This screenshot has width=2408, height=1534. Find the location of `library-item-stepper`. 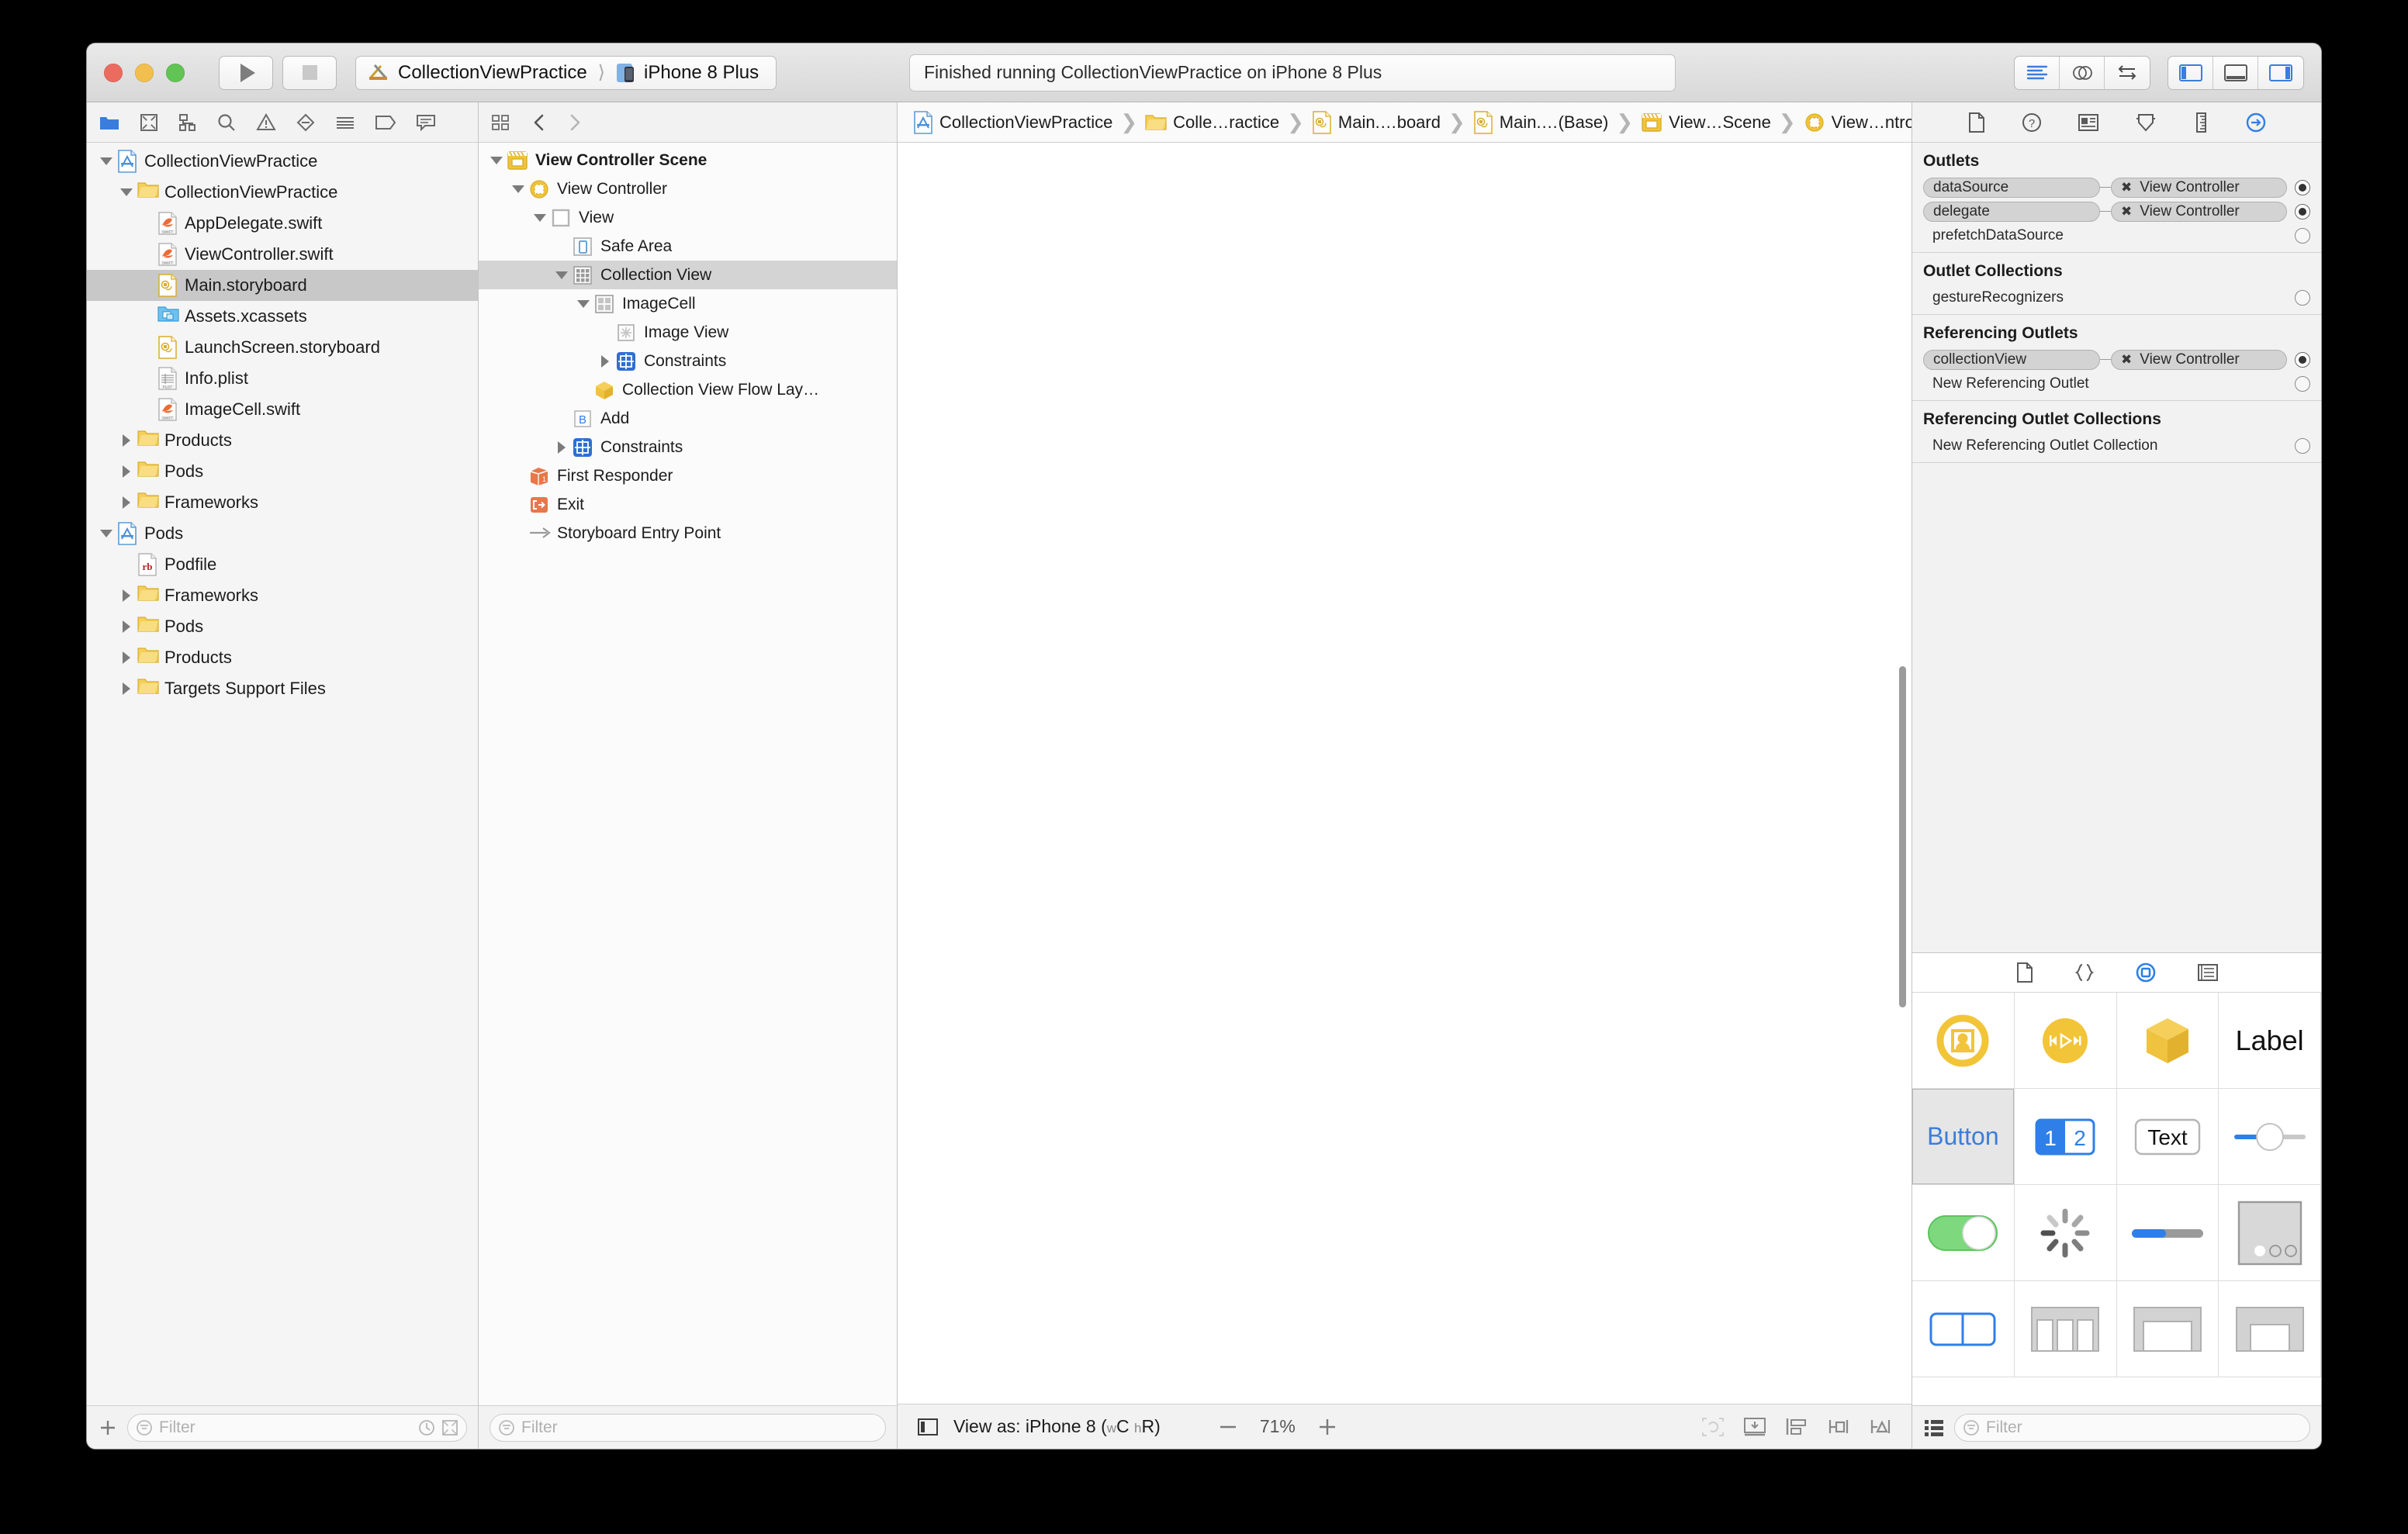

library-item-stepper is located at coordinates (1964, 1329).